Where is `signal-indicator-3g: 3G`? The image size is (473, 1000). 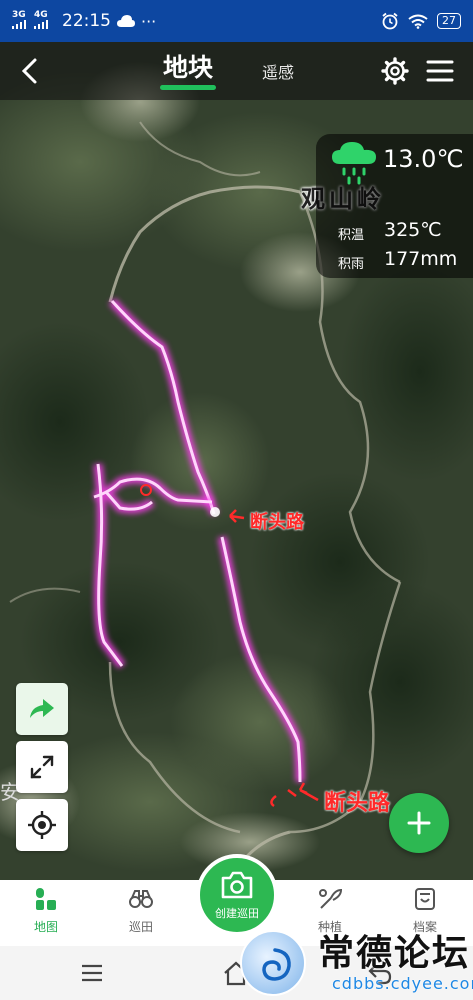 signal-indicator-3g: 3G is located at coordinates (20, 21).